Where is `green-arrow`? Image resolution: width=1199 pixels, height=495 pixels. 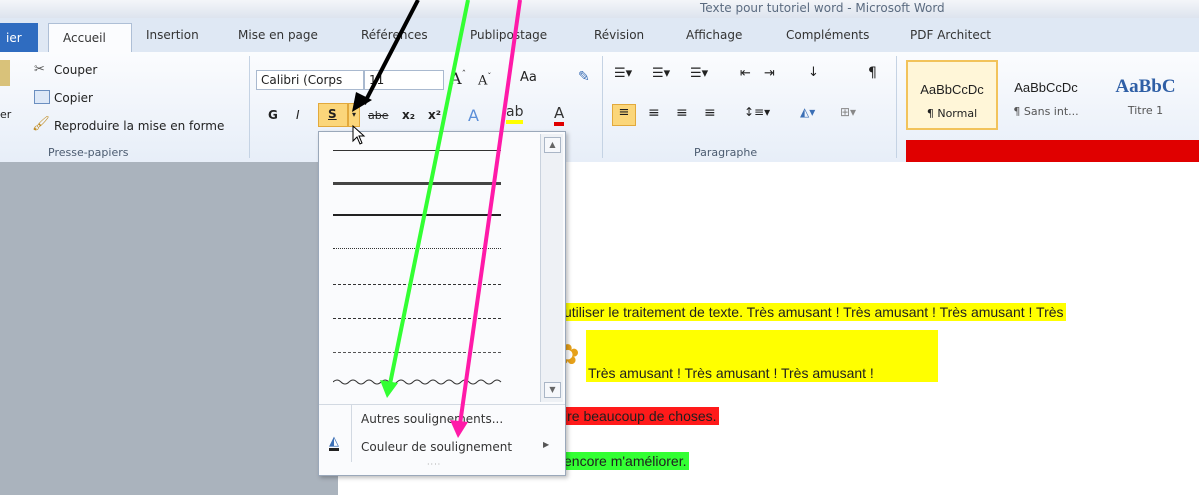
green-arrow is located at coordinates (429, 192).